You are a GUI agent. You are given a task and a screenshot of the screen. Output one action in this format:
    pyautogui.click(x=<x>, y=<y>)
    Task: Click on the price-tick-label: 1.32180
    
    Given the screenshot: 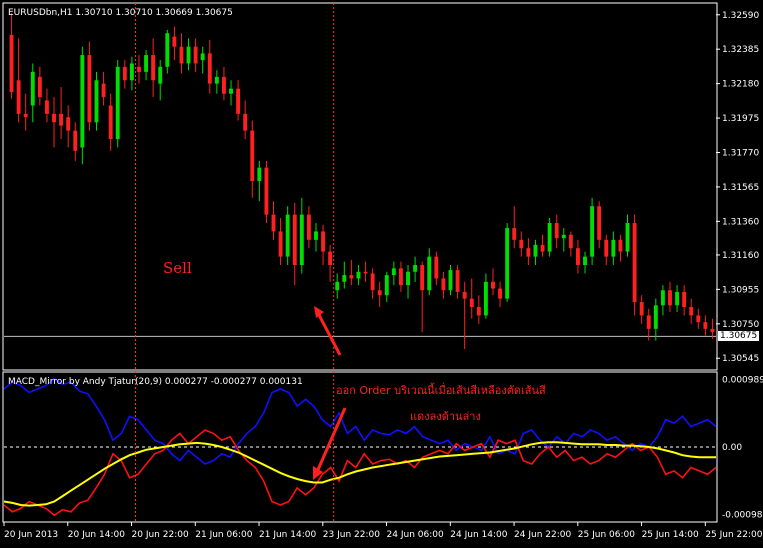 What is the action you would take?
    pyautogui.click(x=740, y=85)
    